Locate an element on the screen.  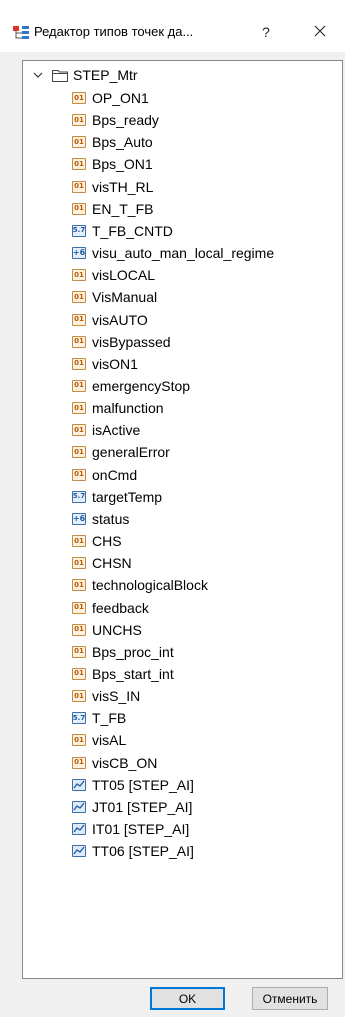
tree-item: 01 visLOCAL is located at coordinates (113, 275).